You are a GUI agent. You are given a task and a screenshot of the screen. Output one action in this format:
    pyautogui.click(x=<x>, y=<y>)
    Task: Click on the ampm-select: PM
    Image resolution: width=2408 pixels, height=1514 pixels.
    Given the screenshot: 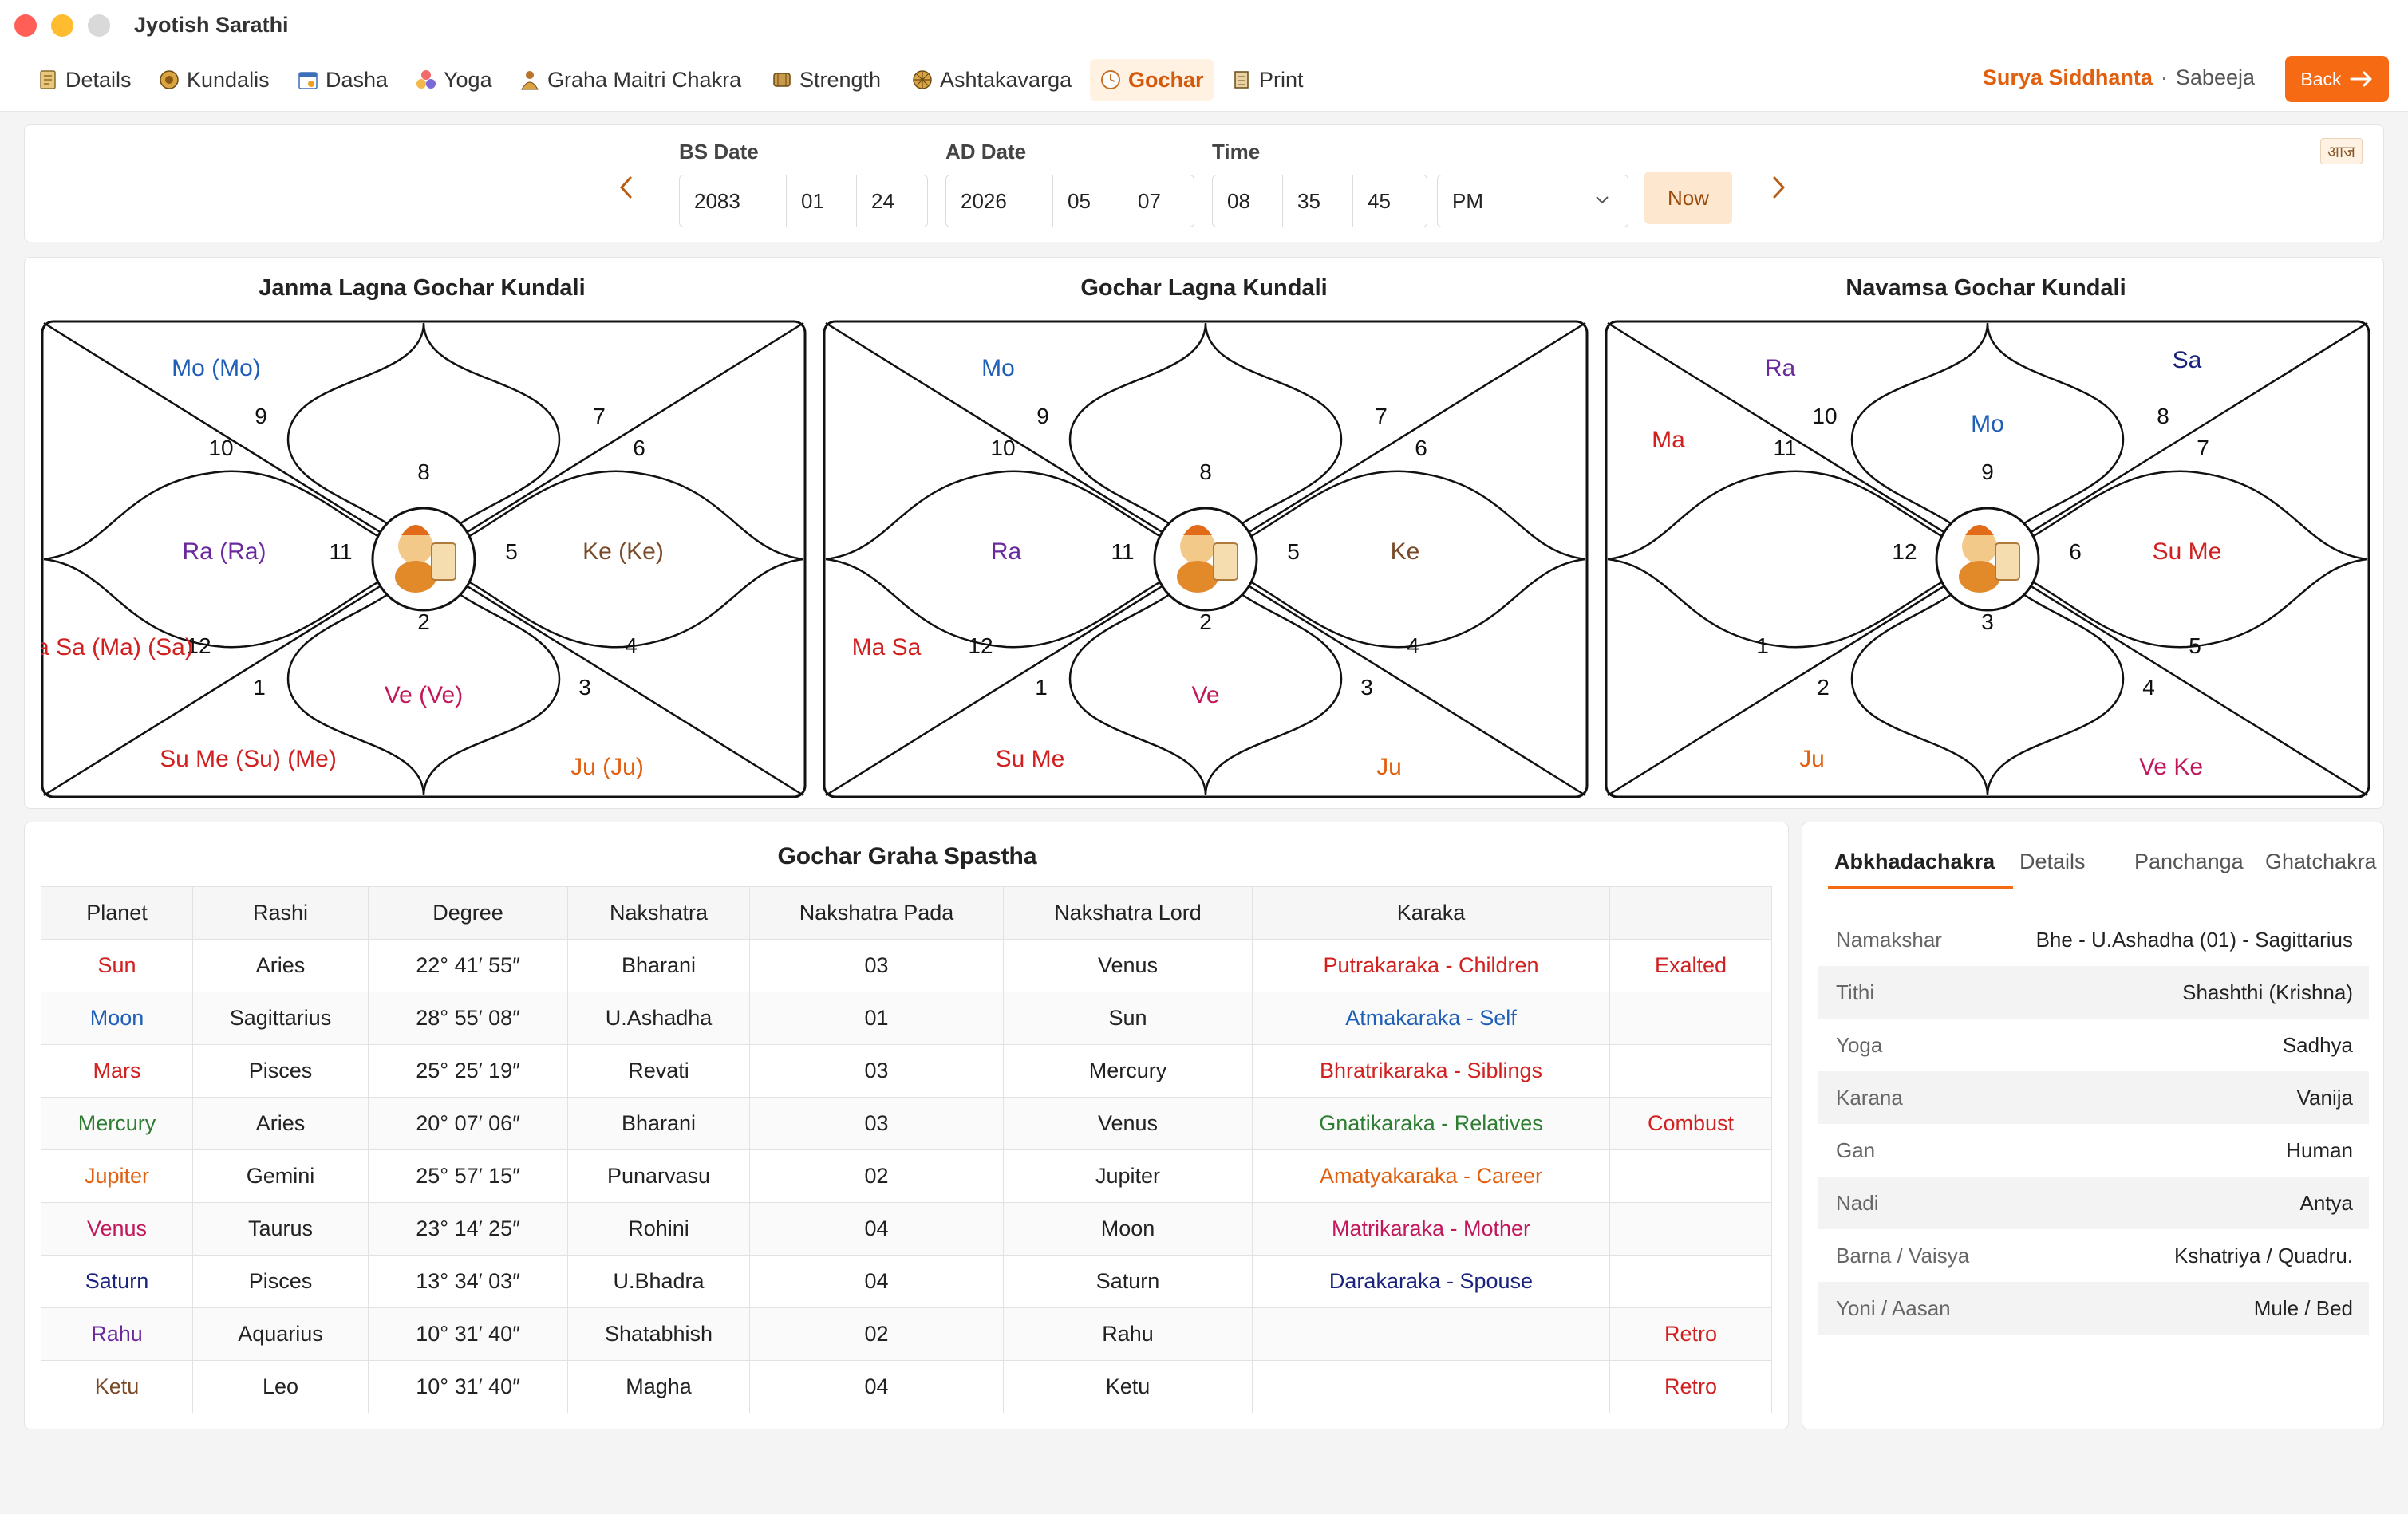 What is the action you would take?
    pyautogui.click(x=1532, y=201)
    